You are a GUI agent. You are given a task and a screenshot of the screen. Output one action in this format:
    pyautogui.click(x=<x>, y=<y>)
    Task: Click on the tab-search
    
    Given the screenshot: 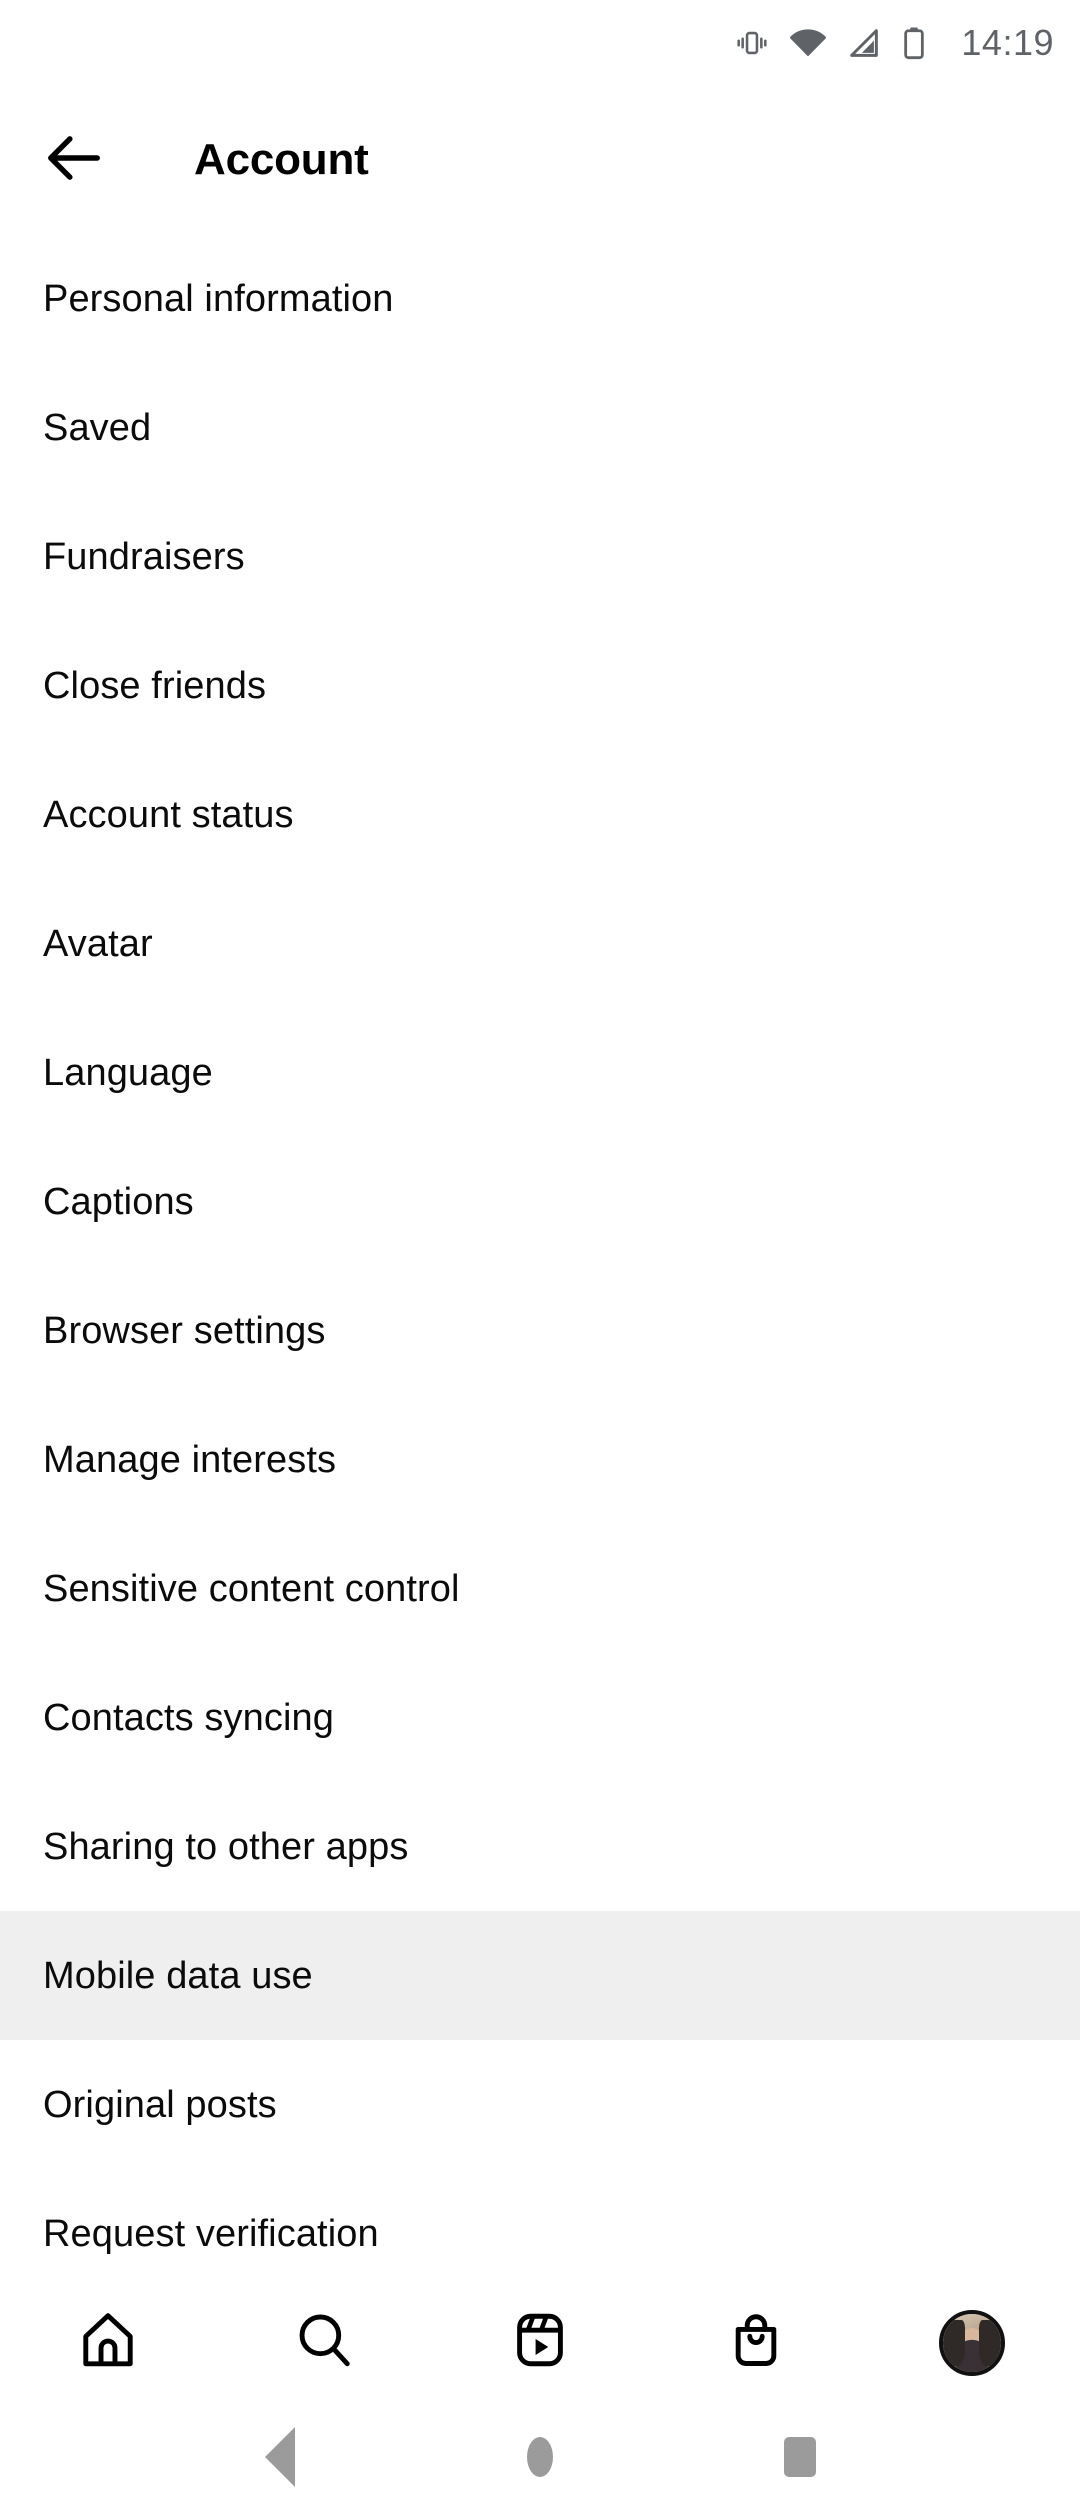 What is the action you would take?
    pyautogui.click(x=324, y=2343)
    